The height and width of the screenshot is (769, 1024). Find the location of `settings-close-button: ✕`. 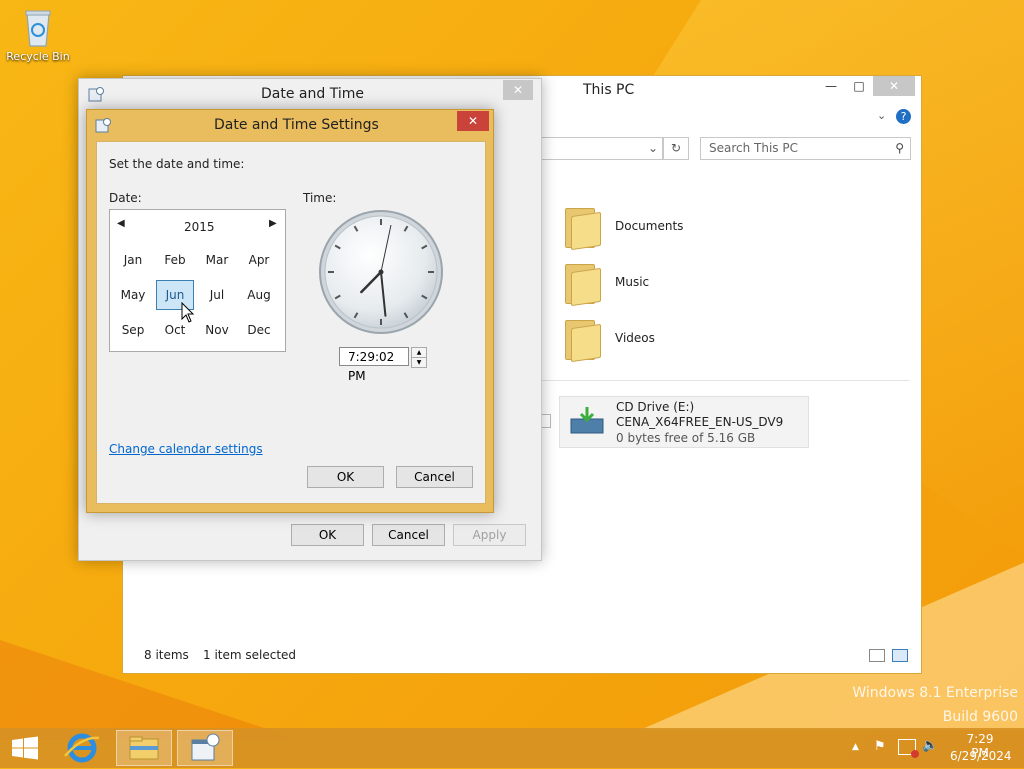

settings-close-button: ✕ is located at coordinates (473, 121).